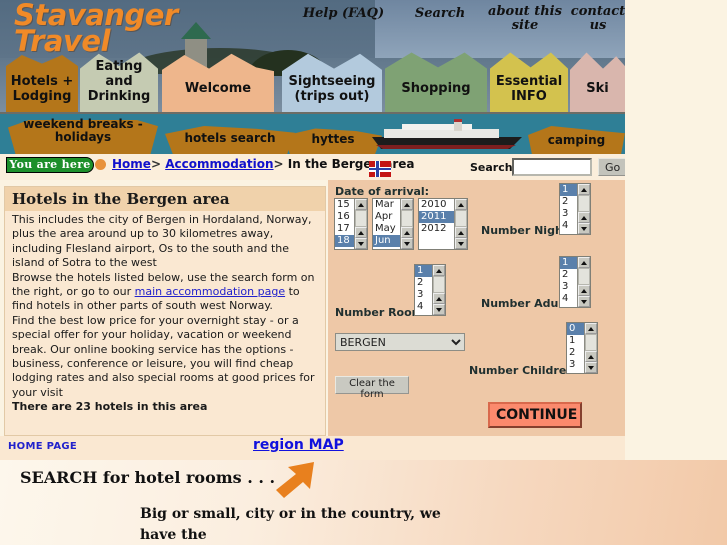  What do you see at coordinates (230, 138) in the screenshot?
I see `nav-hotels-search: hotels search` at bounding box center [230, 138].